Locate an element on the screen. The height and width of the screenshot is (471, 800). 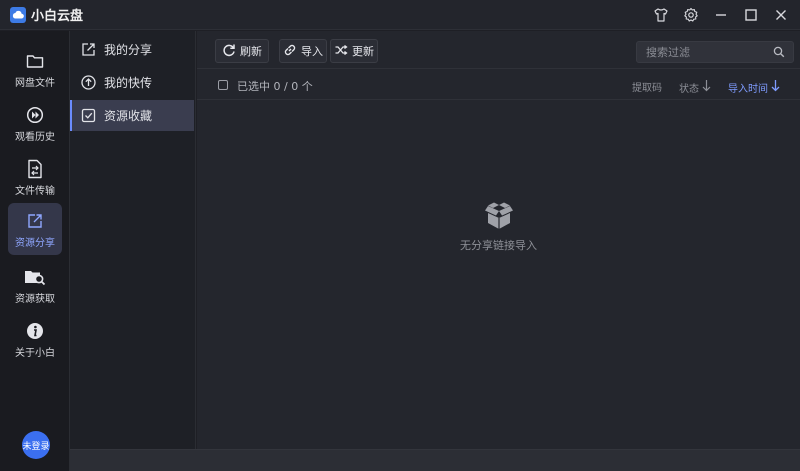
update-button: 更新 is located at coordinates (354, 51).